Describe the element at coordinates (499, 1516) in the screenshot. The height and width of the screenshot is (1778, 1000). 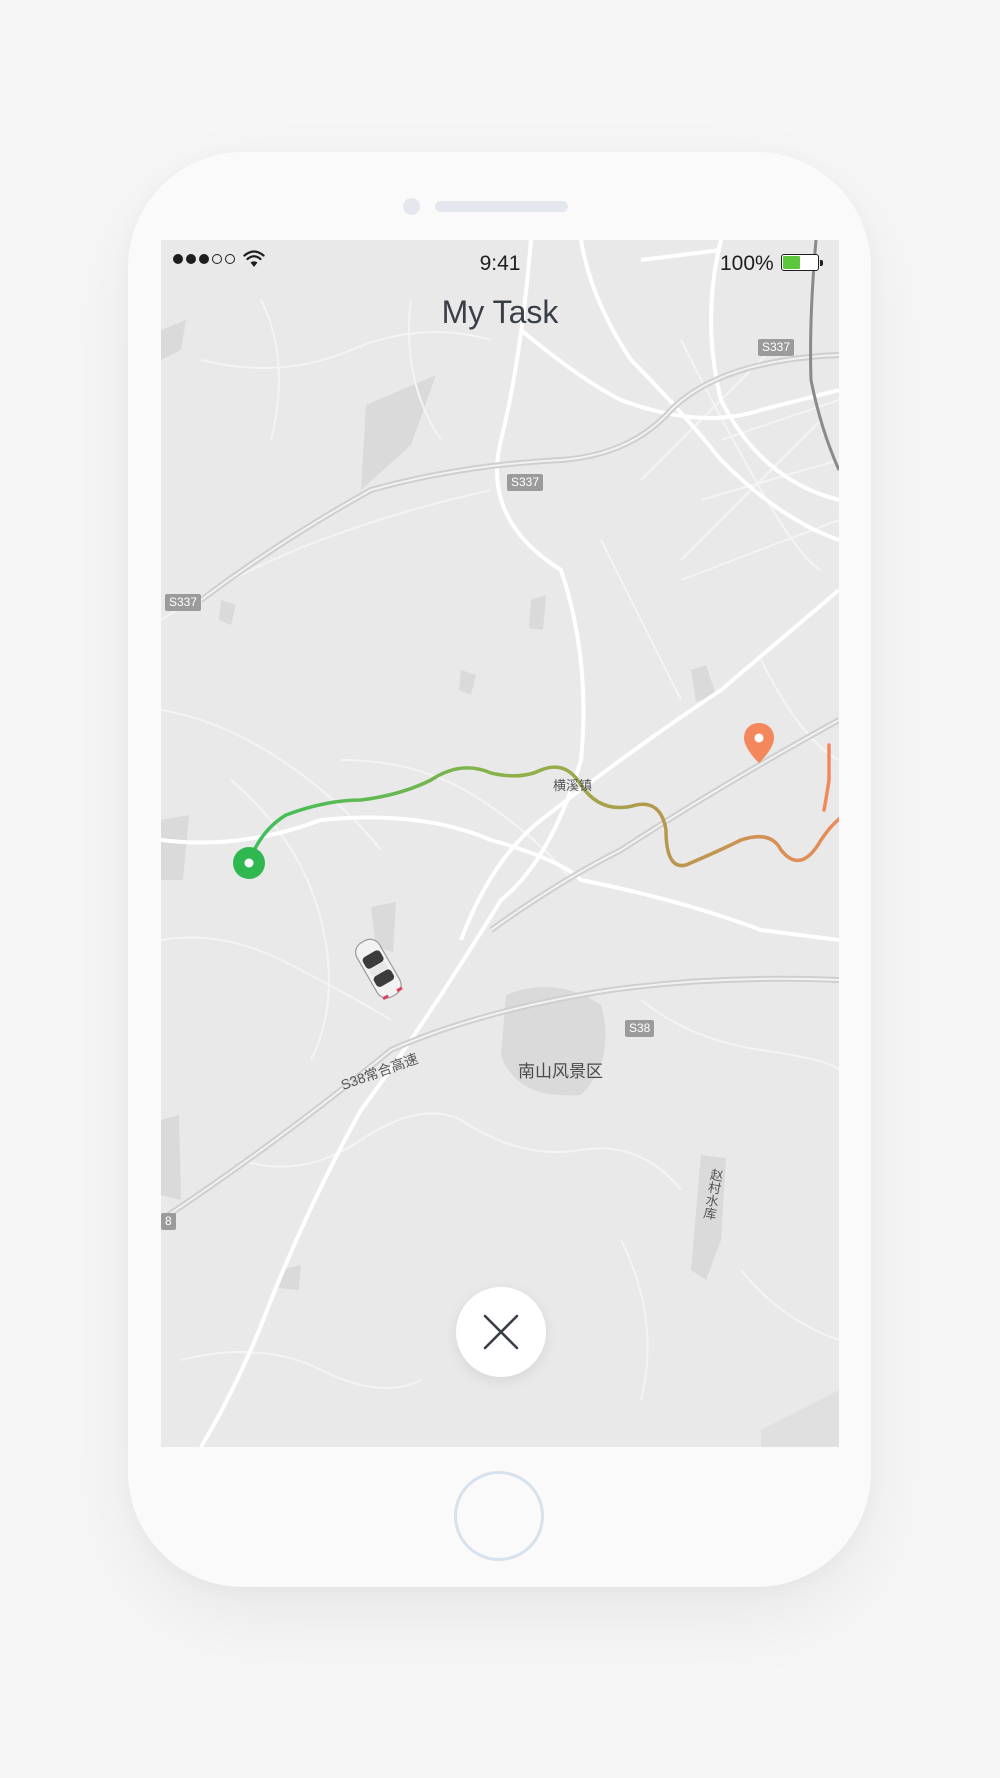
I see `home-button` at that location.